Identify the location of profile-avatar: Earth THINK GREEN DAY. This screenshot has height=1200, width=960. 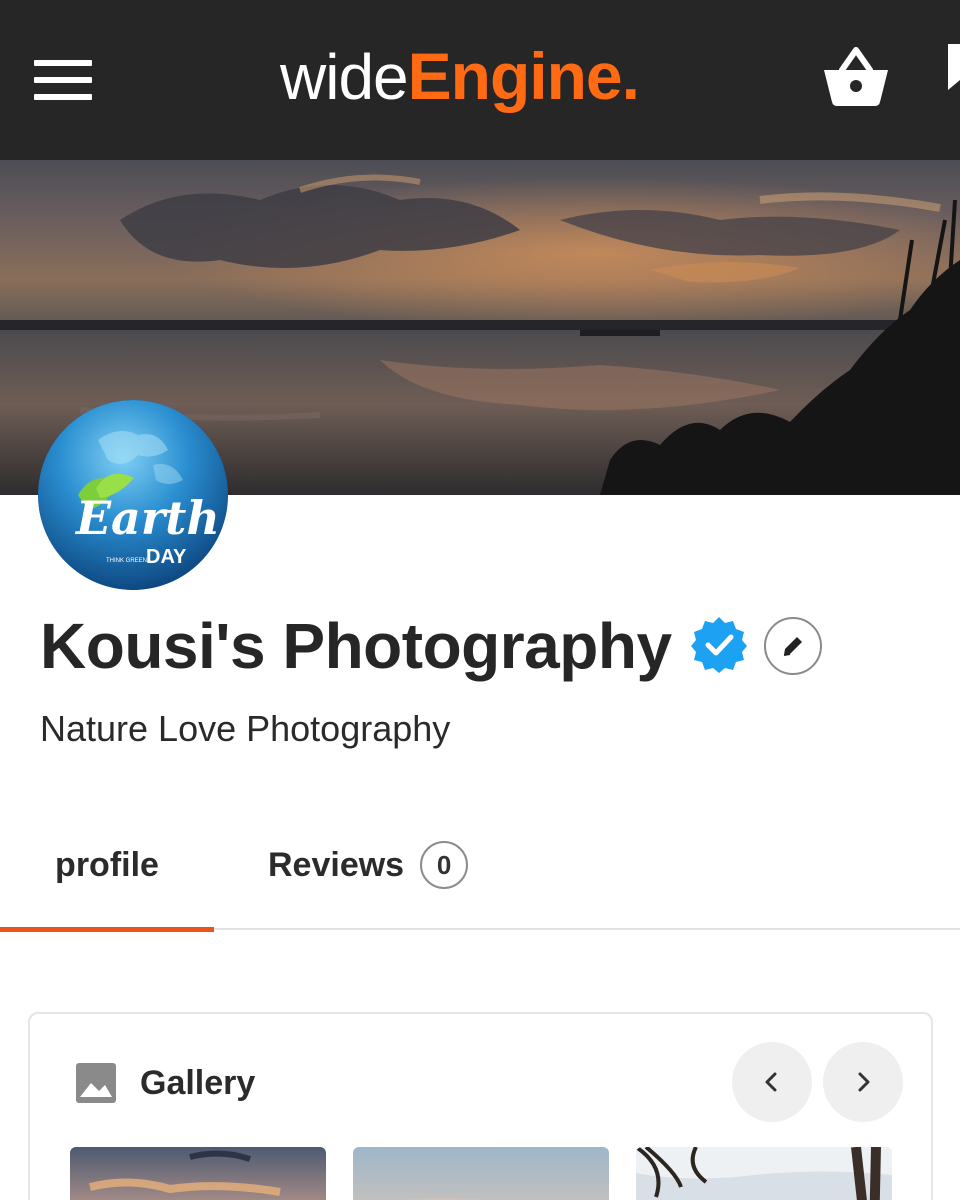
(133, 495).